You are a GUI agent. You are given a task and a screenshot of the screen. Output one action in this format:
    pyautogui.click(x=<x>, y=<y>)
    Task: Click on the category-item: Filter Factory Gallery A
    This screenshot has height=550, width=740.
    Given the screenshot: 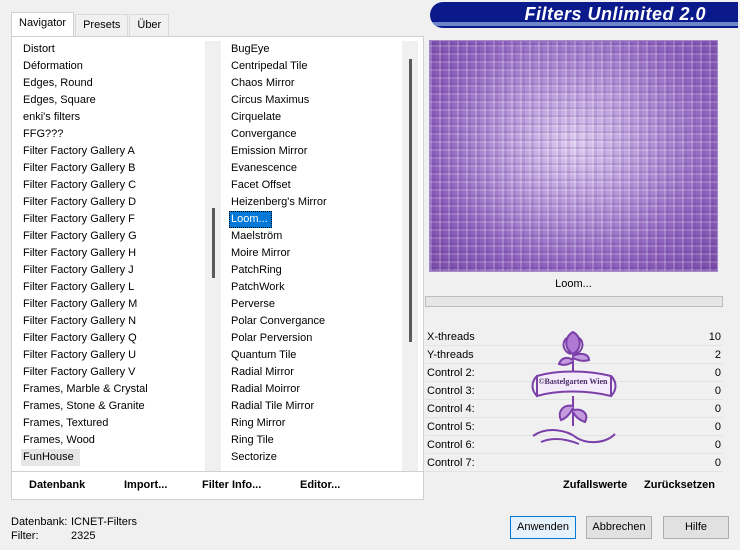 What is the action you would take?
    pyautogui.click(x=111, y=151)
    